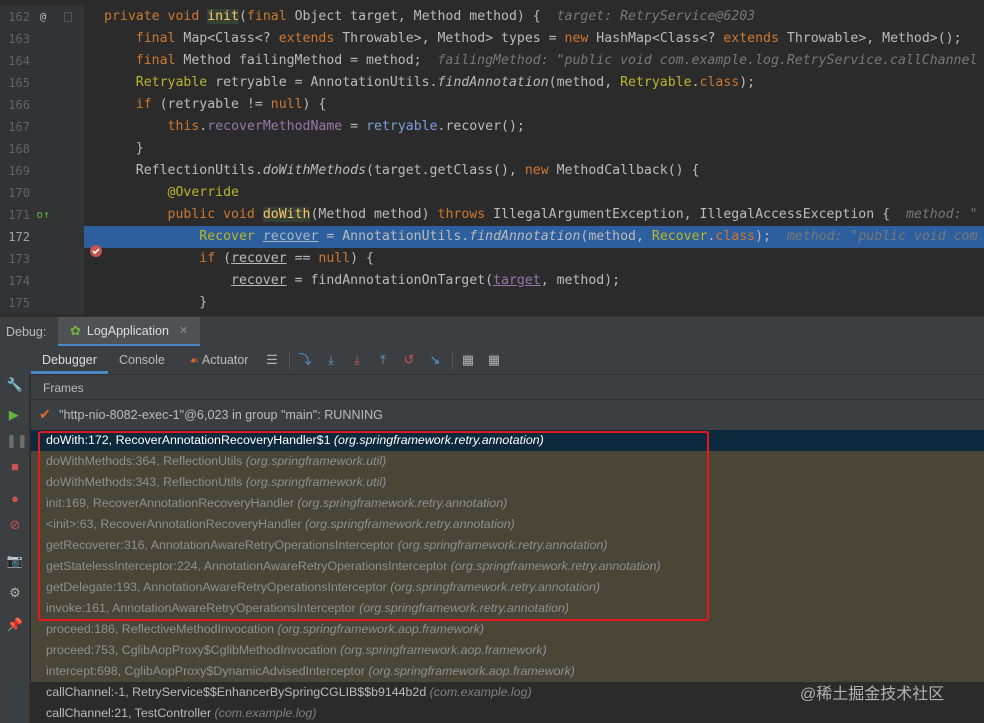 This screenshot has width=984, height=723. I want to click on menu-icon: ☰, so click(272, 360).